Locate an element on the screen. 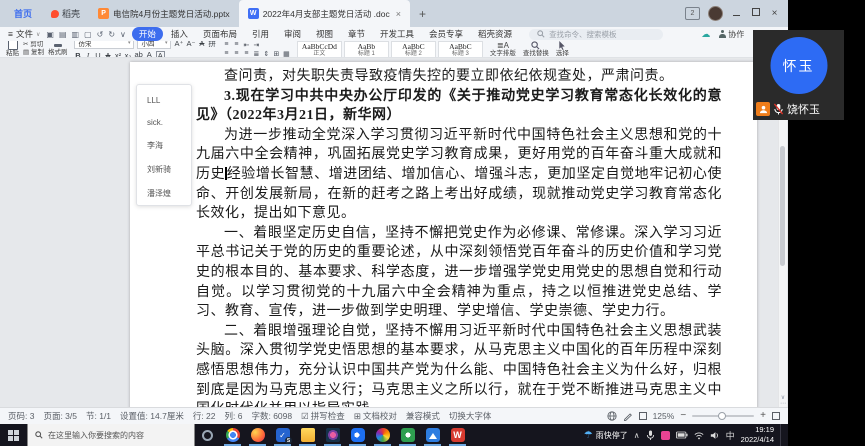 This screenshot has width=865, height=446. ime-indicator: 中 is located at coordinates (730, 435).